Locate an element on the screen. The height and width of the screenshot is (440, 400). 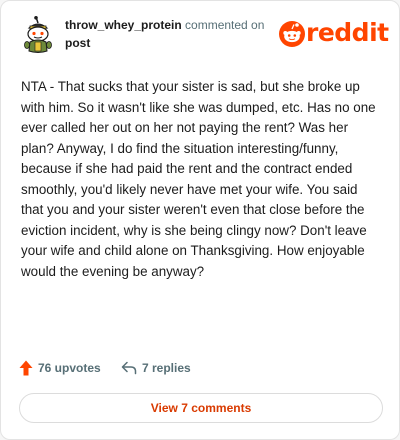
reddit-wordmark: reddit is located at coordinates (347, 32).